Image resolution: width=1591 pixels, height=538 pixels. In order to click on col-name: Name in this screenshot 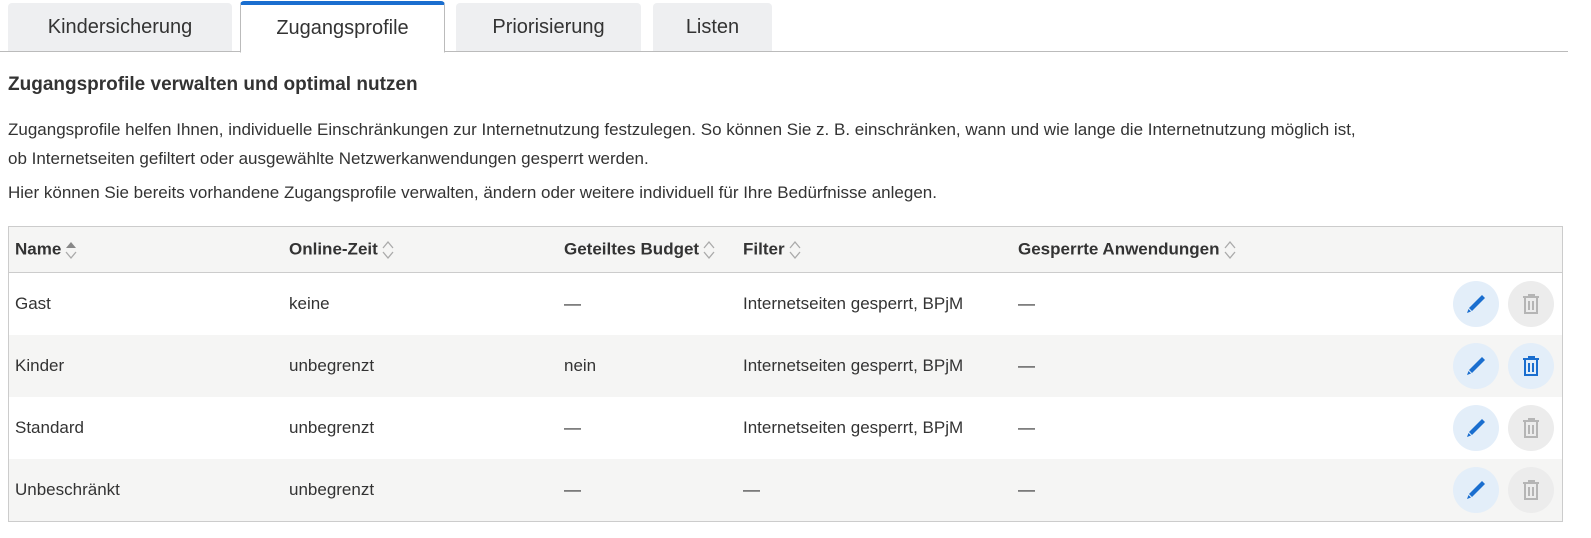, I will do `click(145, 249)`.